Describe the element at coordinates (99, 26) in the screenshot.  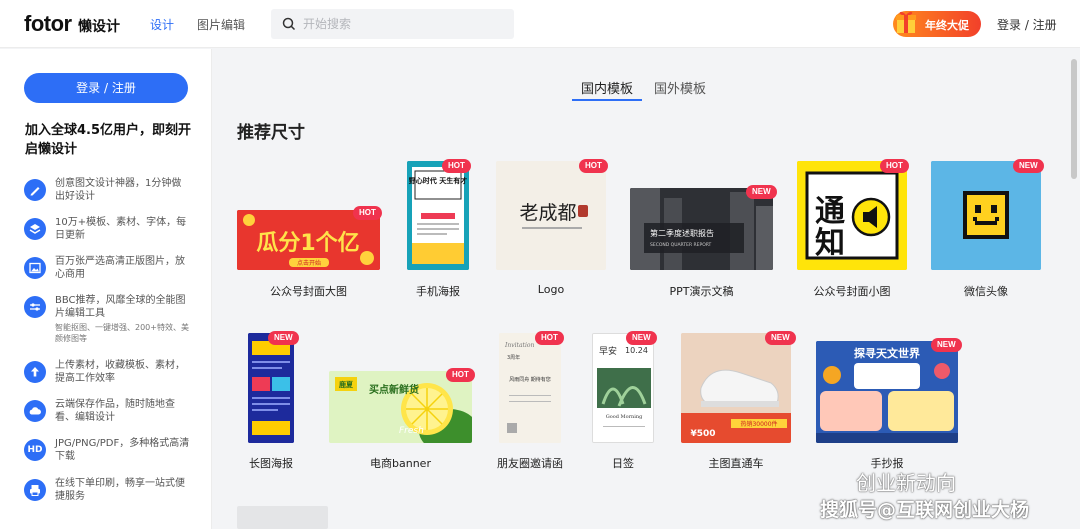
I see `logo-subtitle: 懒设计` at that location.